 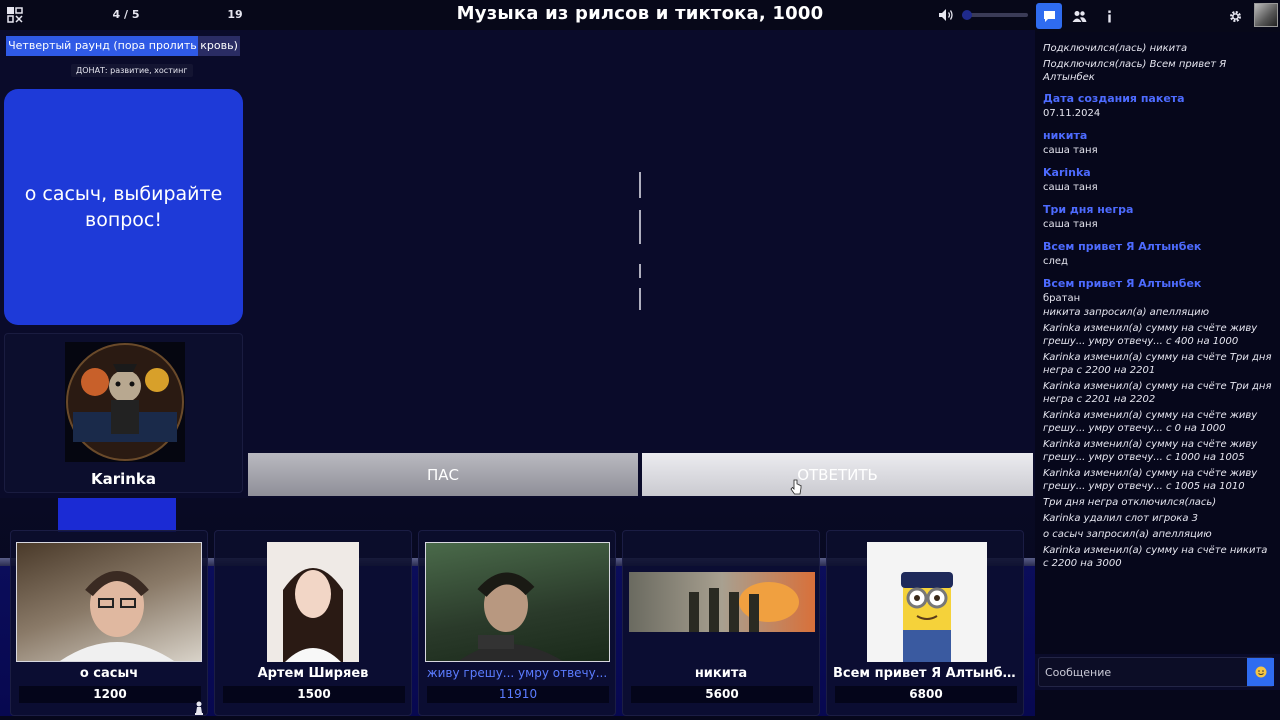 What do you see at coordinates (1067, 172) in the screenshot?
I see `chat-message-author: Karinka` at bounding box center [1067, 172].